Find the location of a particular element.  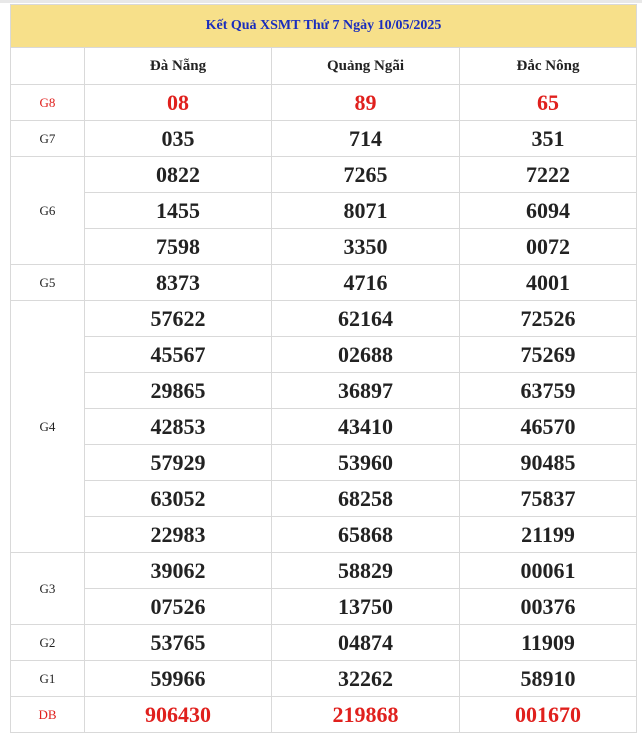

result-number: 21199 is located at coordinates (548, 534).